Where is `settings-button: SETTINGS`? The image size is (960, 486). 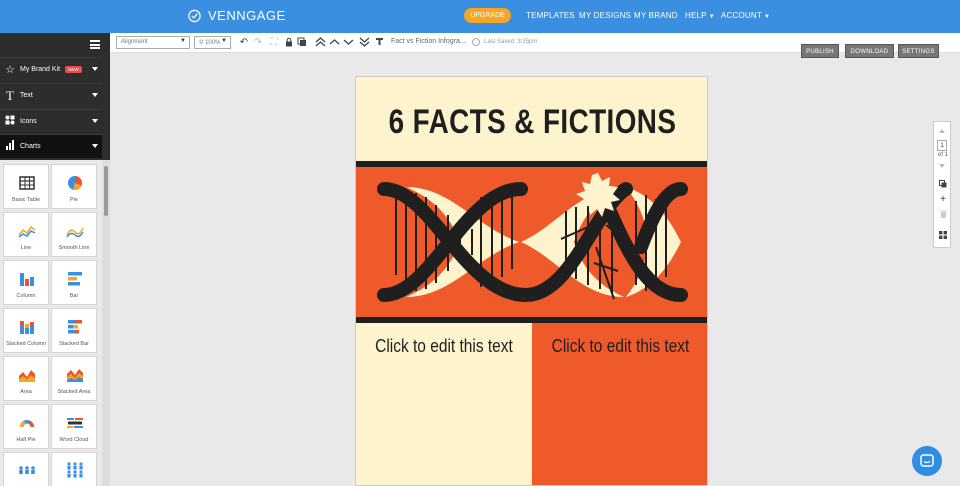
settings-button: SETTINGS is located at coordinates (918, 51).